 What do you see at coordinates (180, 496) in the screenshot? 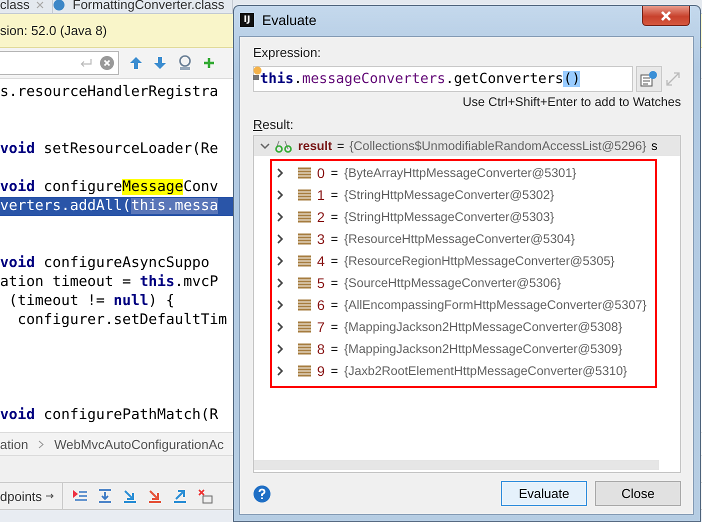
I see `step-out-icon` at bounding box center [180, 496].